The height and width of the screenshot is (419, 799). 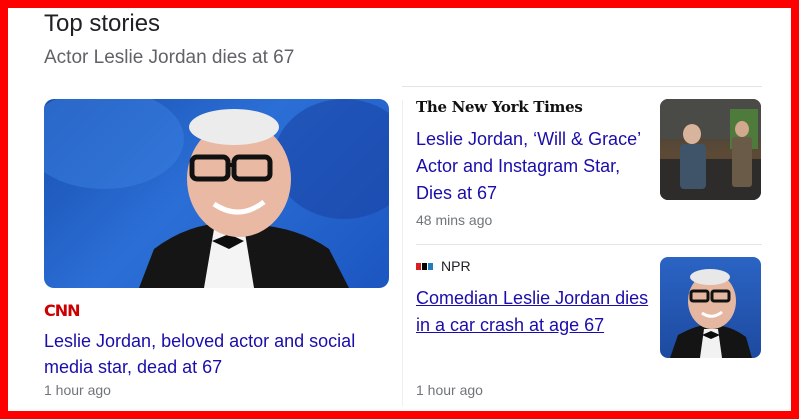 What do you see at coordinates (102, 23) in the screenshot?
I see `section-title: Top stories` at bounding box center [102, 23].